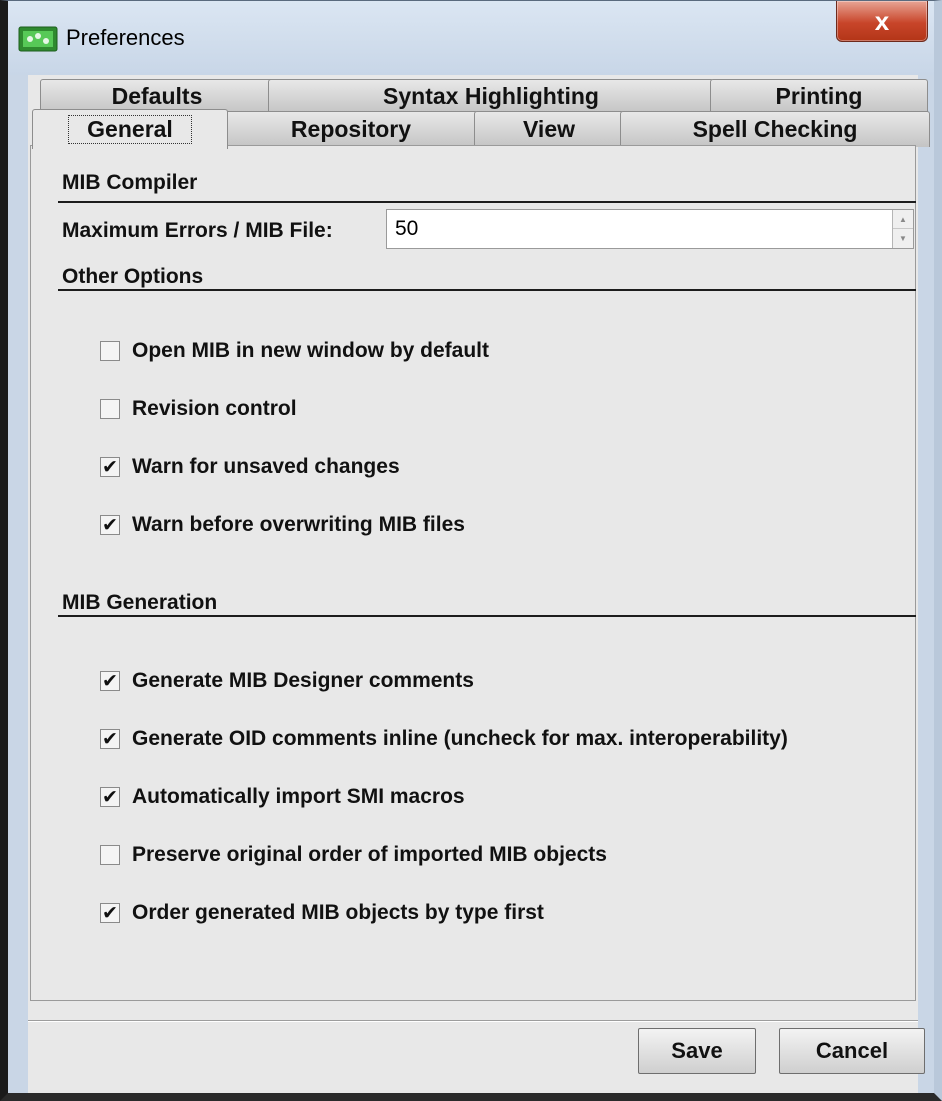 The width and height of the screenshot is (942, 1101). Describe the element at coordinates (130, 129) in the screenshot. I see `tab-general: General` at that location.